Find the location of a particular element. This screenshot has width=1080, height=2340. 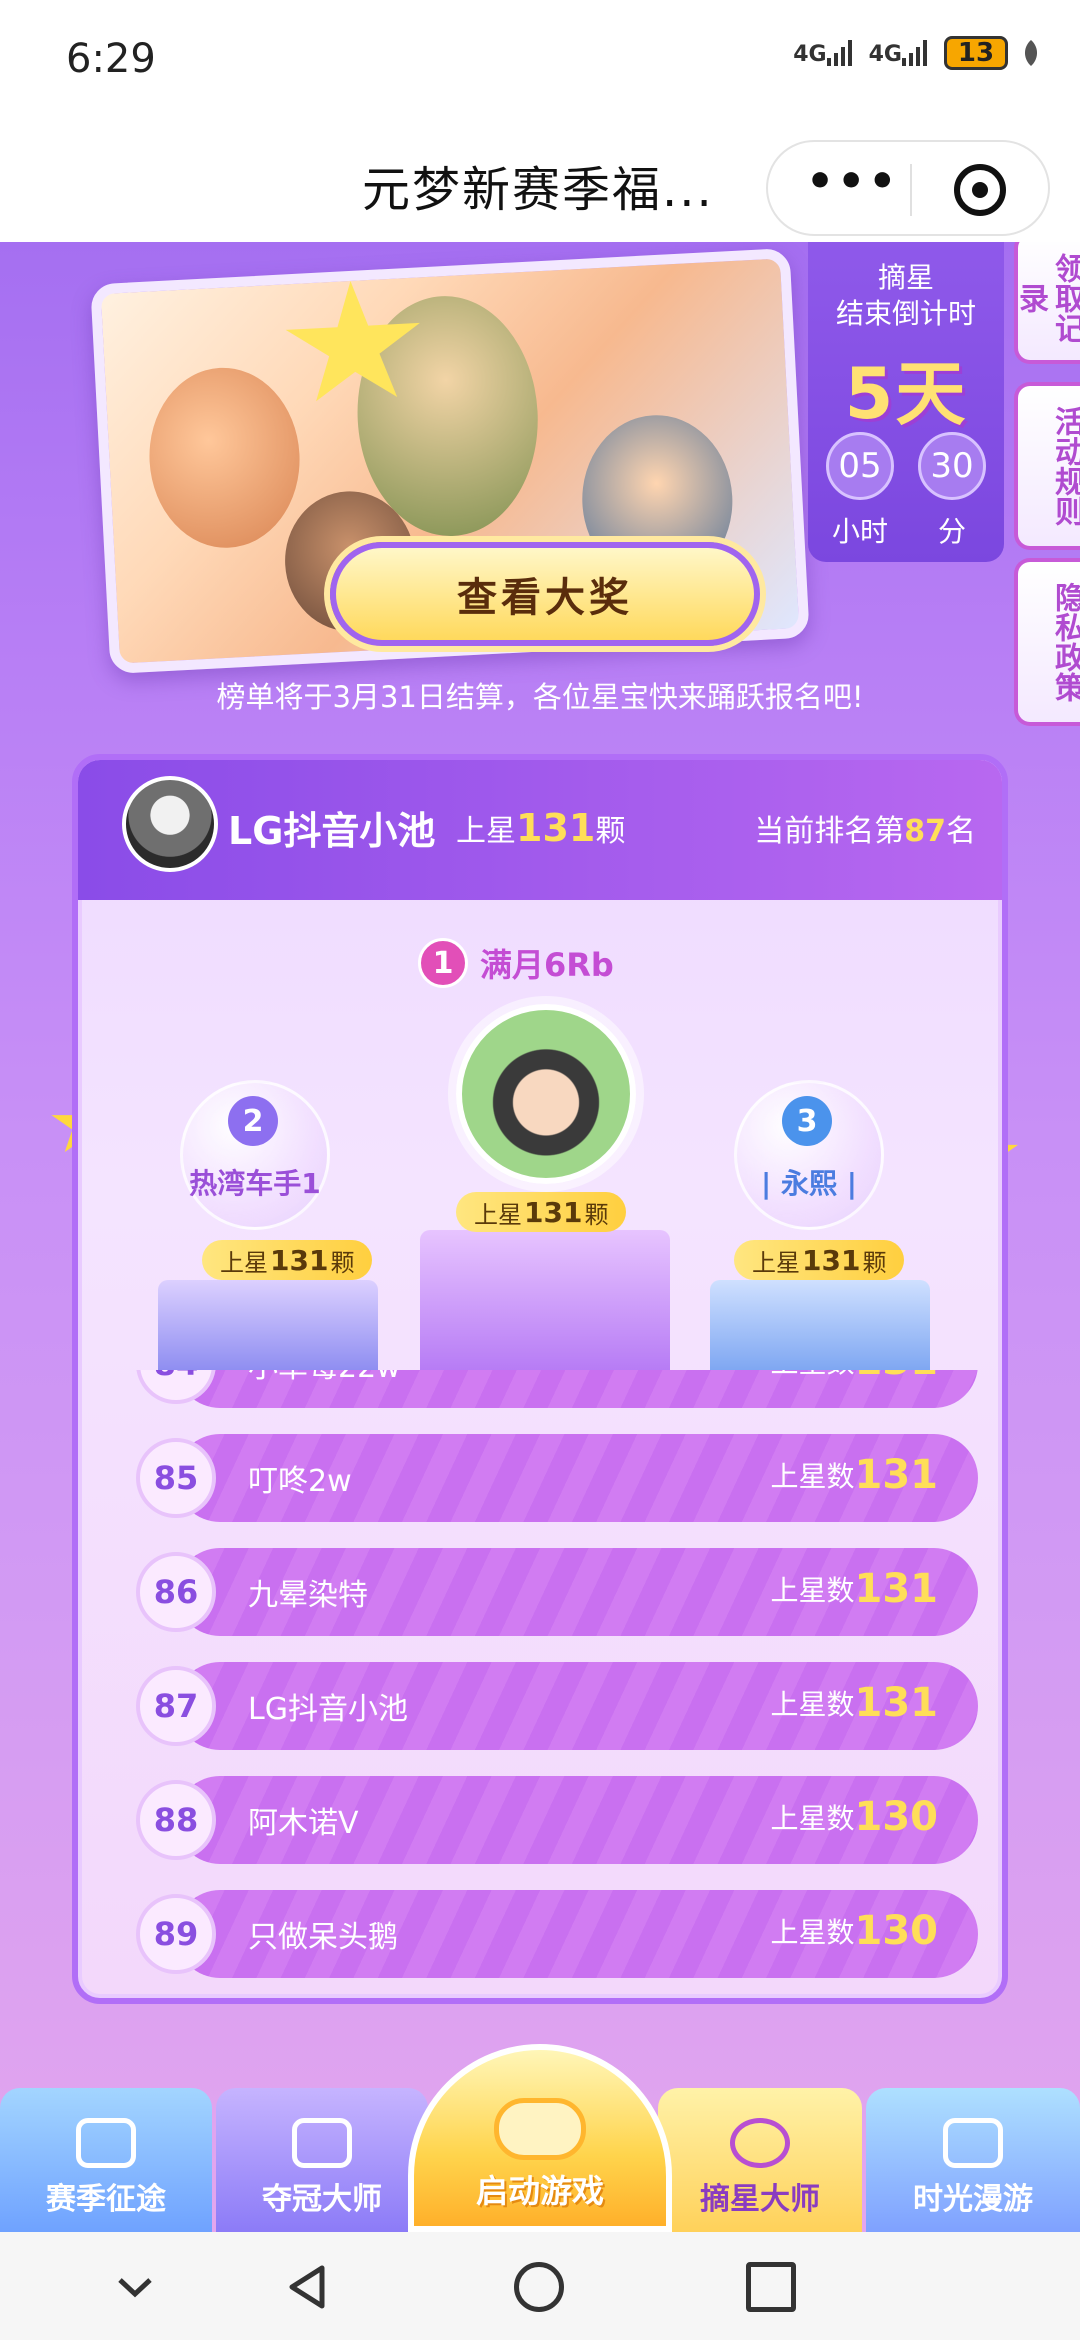

recents-icon is located at coordinates (771, 2287).